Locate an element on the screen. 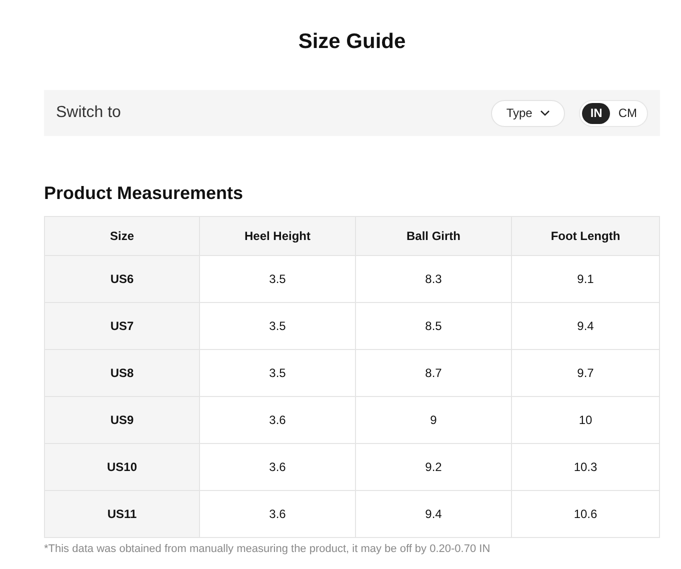 Image resolution: width=681 pixels, height=569 pixels. table-cell: 8.5 is located at coordinates (434, 326).